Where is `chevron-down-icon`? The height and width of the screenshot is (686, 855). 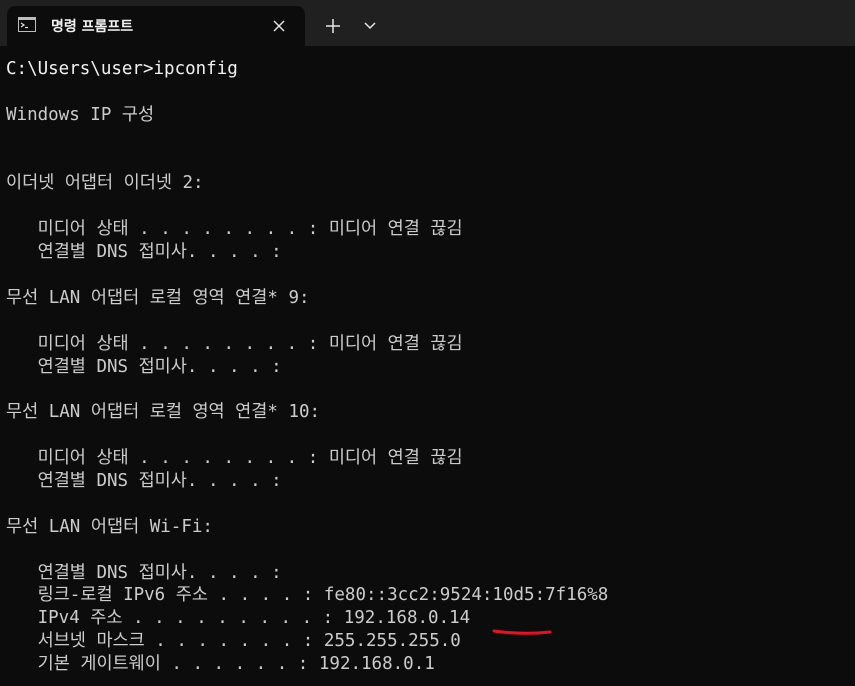 chevron-down-icon is located at coordinates (370, 26).